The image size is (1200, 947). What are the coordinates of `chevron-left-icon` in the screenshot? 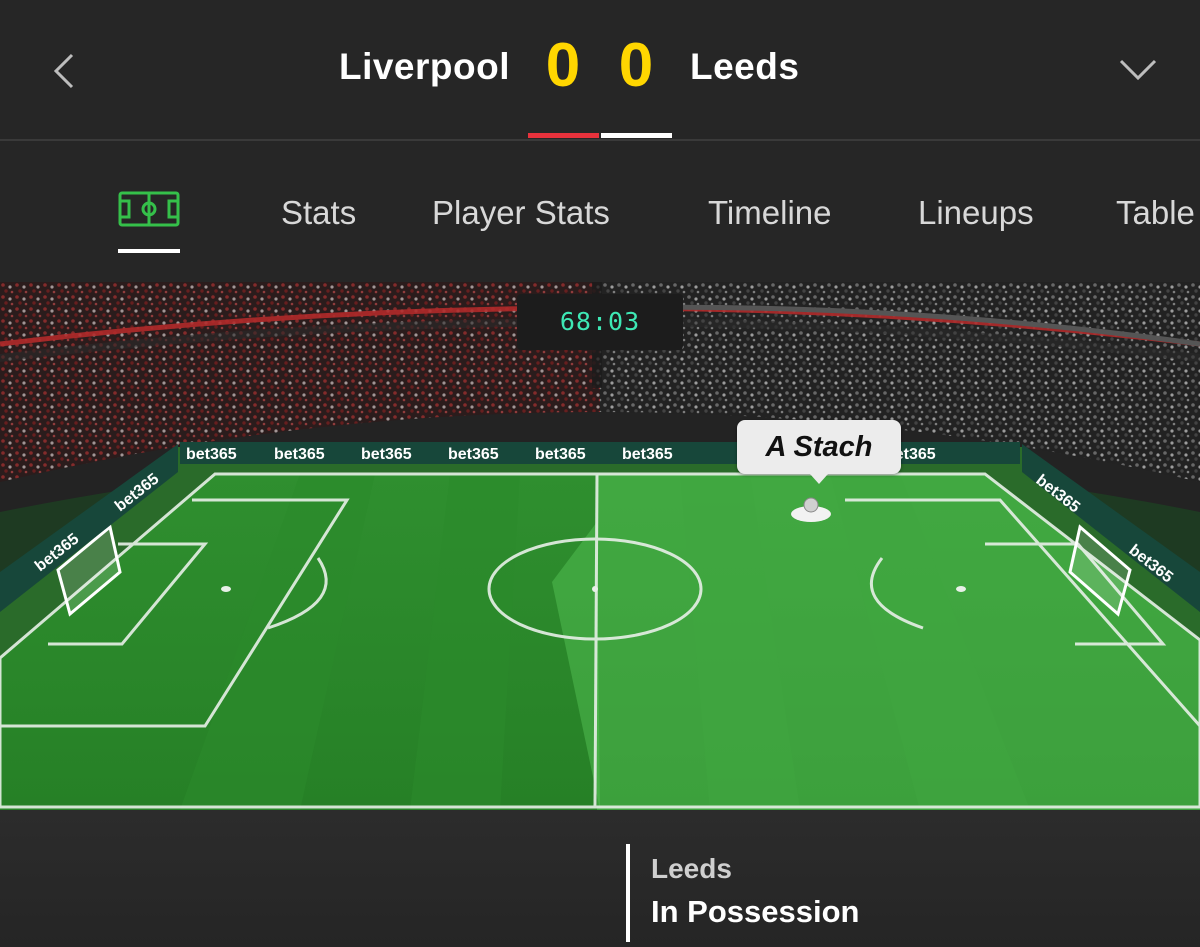 It's located at (63, 71).